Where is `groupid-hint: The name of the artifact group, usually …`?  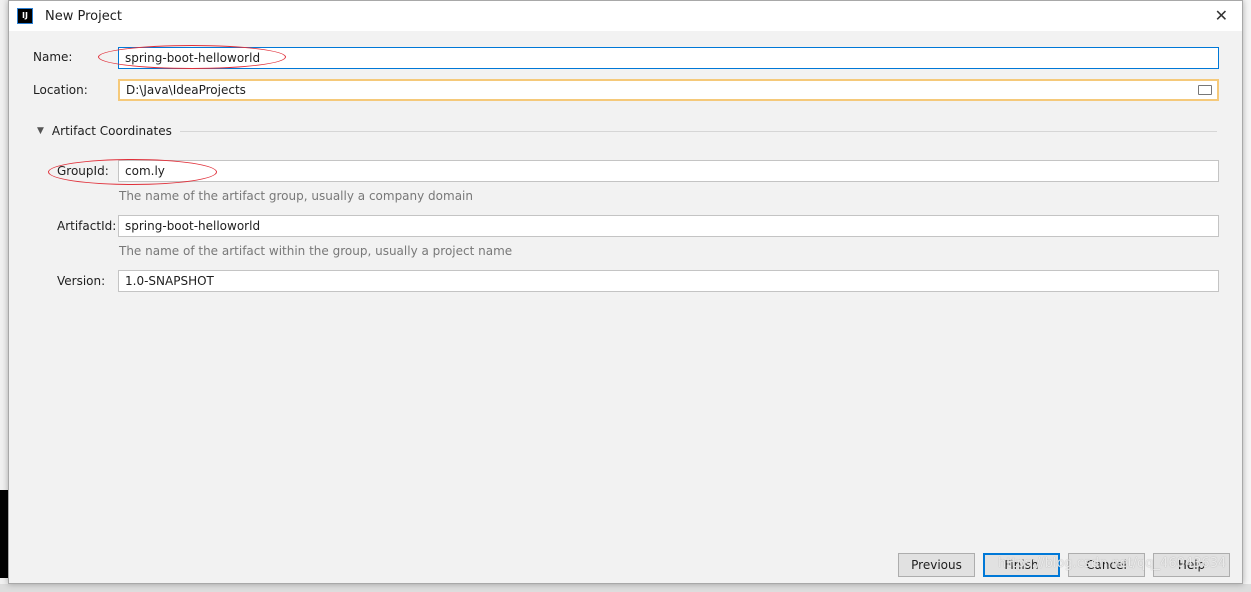
groupid-hint: The name of the artifact group, usually … is located at coordinates (296, 196).